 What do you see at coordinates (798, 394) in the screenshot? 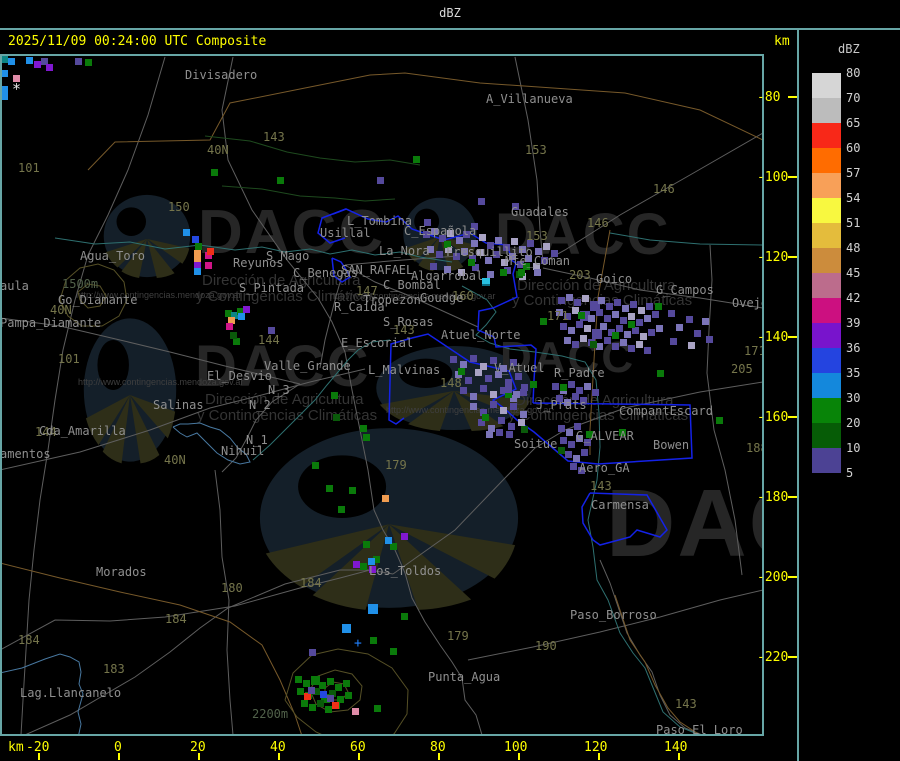
I see `legend-divider-line` at bounding box center [798, 394].